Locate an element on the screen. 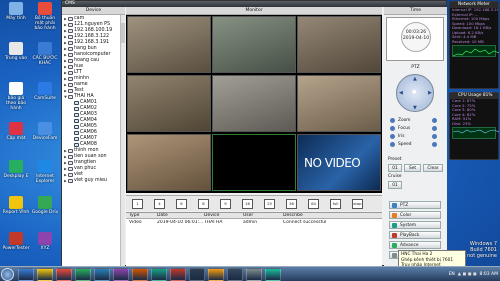  layout-button-6: 6 is located at coordinates (181, 204).